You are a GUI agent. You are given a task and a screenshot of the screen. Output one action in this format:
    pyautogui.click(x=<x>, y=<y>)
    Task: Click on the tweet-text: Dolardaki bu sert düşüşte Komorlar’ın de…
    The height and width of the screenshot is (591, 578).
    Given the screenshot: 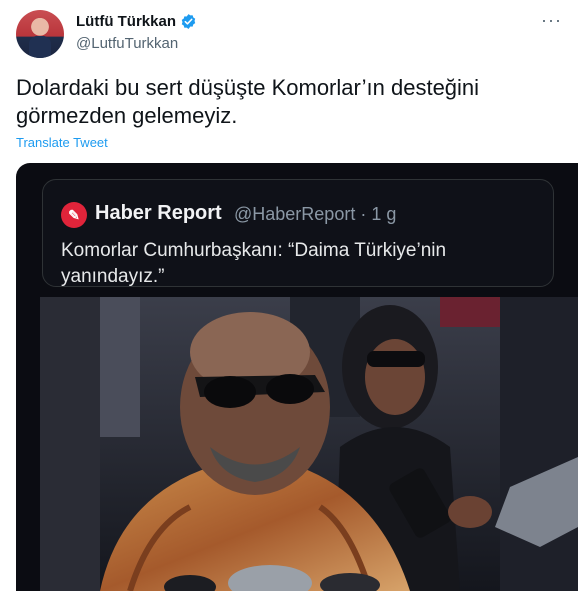 What is the action you would take?
    pyautogui.click(x=248, y=101)
    